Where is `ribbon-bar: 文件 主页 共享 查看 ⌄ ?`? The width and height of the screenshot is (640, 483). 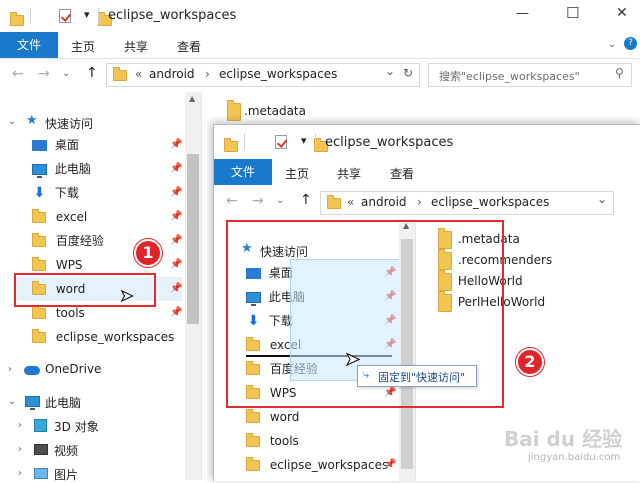 ribbon-bar: 文件 主页 共享 查看 ⌄ ? is located at coordinates (320, 45).